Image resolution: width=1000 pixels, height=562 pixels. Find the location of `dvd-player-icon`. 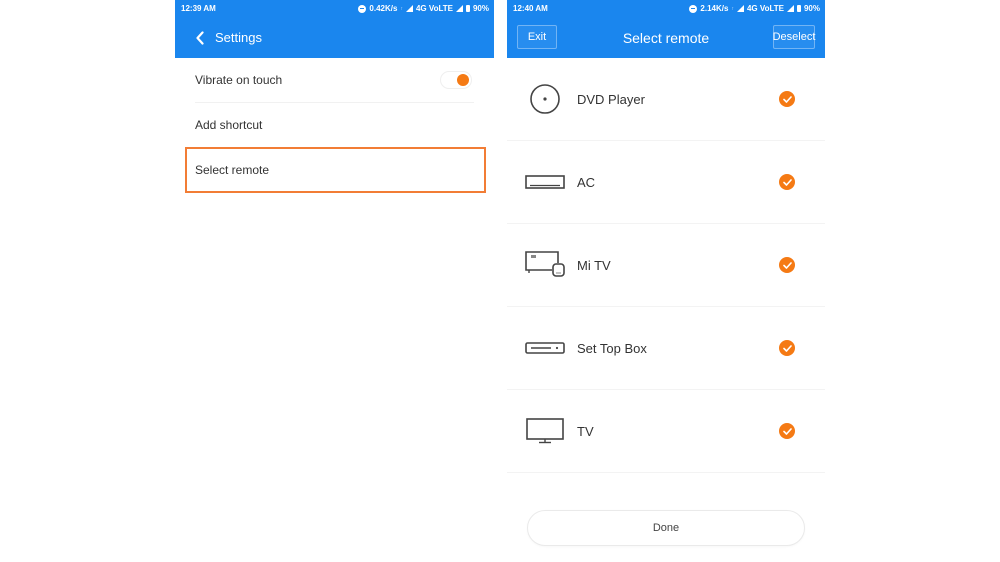

dvd-player-icon is located at coordinates (545, 99).